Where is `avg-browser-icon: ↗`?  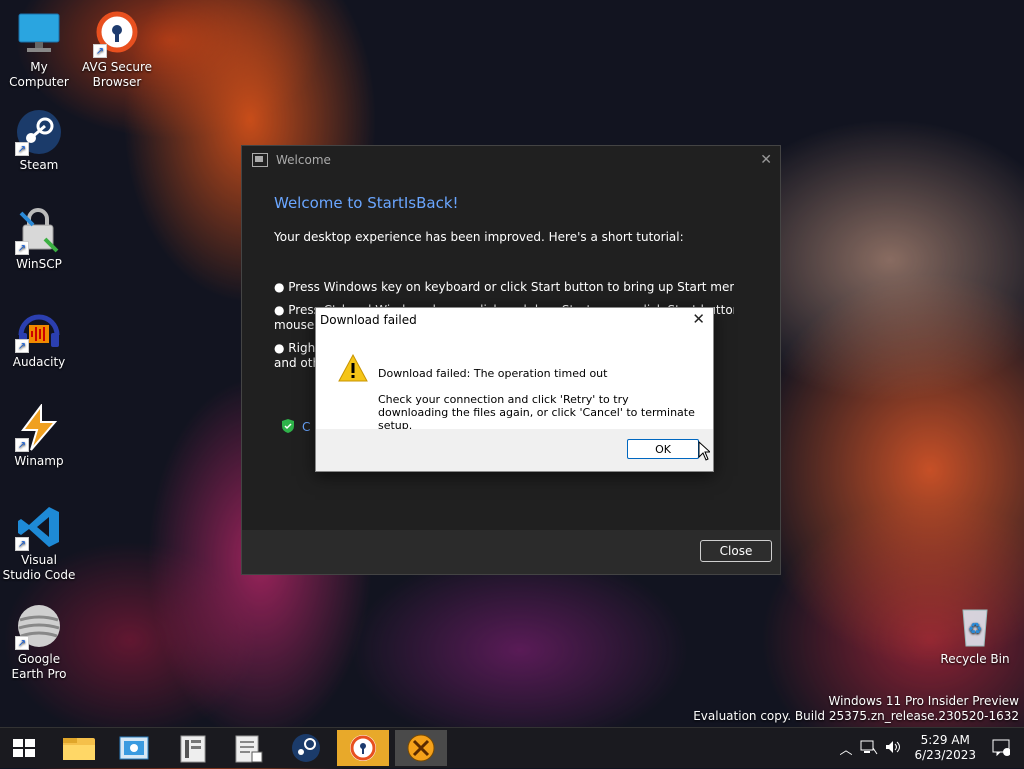 avg-browser-icon: ↗ is located at coordinates (117, 34).